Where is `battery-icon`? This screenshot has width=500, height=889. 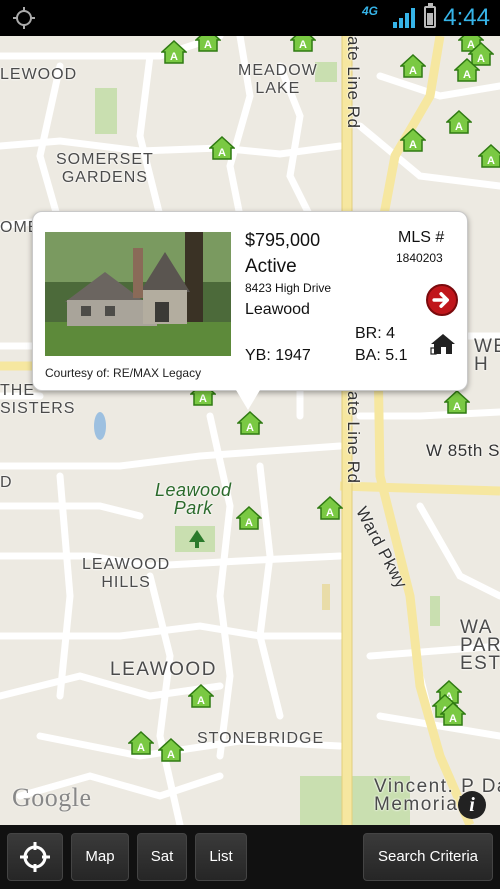 battery-icon is located at coordinates (430, 15).